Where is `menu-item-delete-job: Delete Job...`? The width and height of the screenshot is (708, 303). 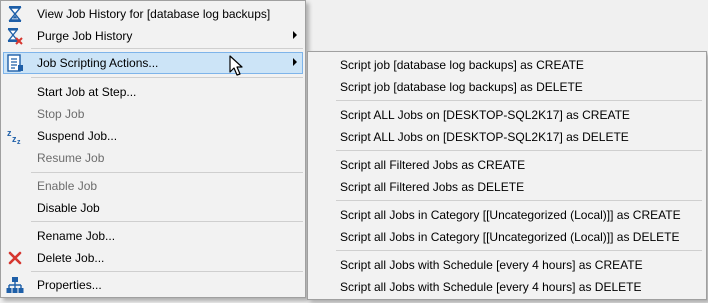
menu-item-delete-job: Delete Job... is located at coordinates (153, 258).